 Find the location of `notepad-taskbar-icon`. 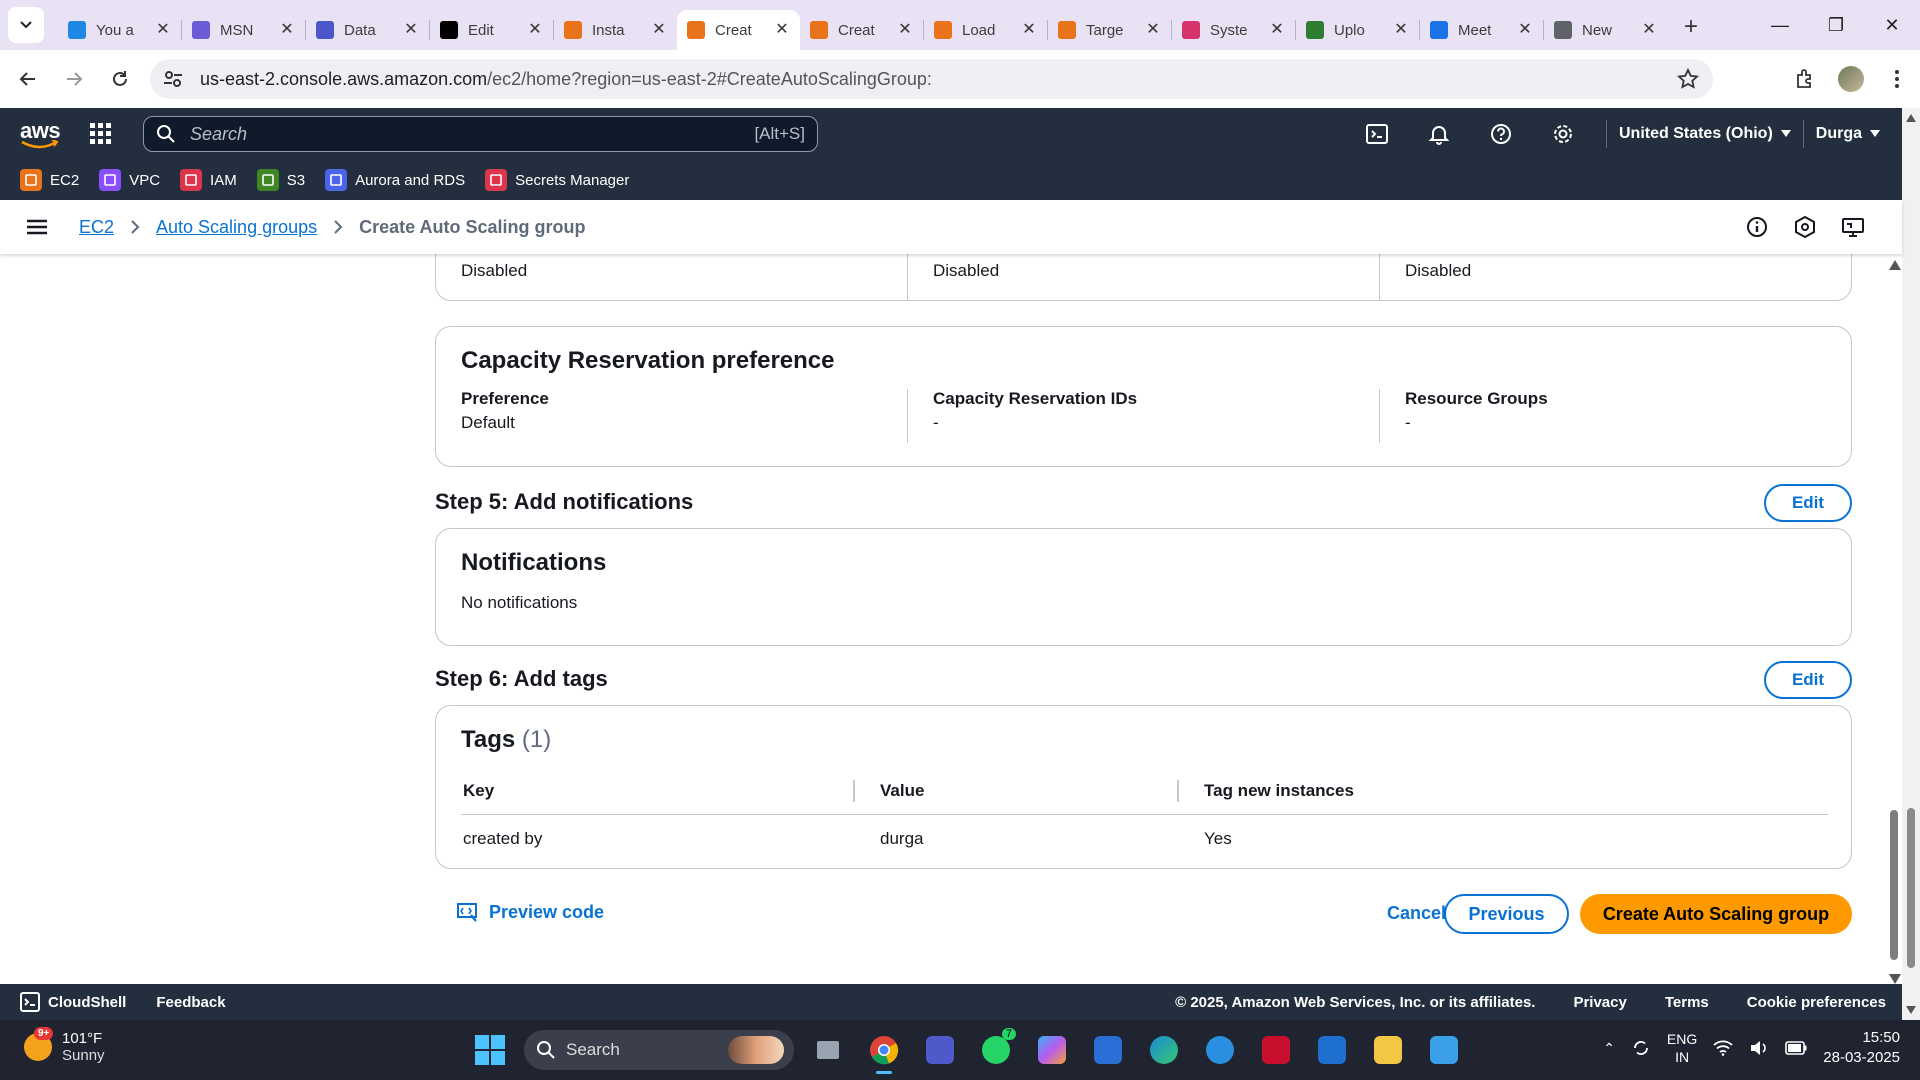

notepad-taskbar-icon is located at coordinates (1444, 1050).